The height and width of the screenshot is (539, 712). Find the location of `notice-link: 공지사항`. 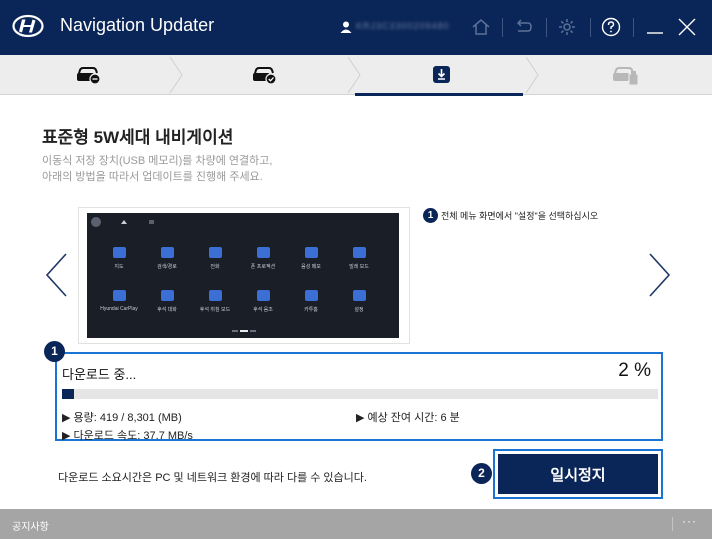

notice-link: 공지사항 is located at coordinates (30, 525).